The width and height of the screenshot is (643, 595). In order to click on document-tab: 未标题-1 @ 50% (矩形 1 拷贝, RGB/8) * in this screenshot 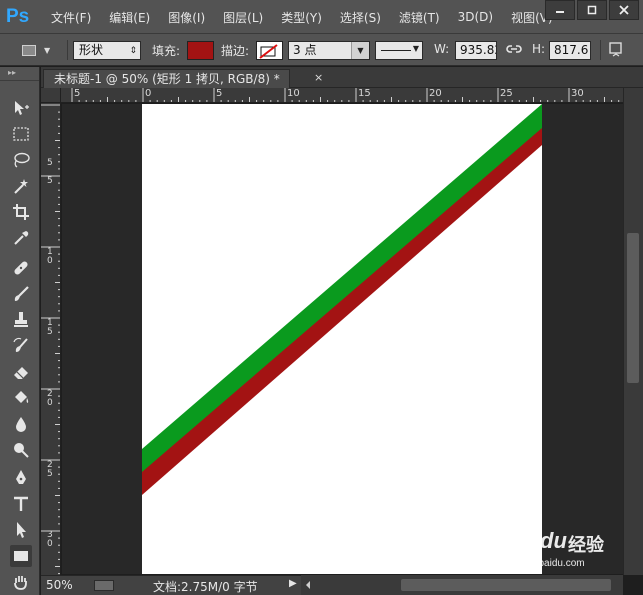, I will do `click(166, 78)`.